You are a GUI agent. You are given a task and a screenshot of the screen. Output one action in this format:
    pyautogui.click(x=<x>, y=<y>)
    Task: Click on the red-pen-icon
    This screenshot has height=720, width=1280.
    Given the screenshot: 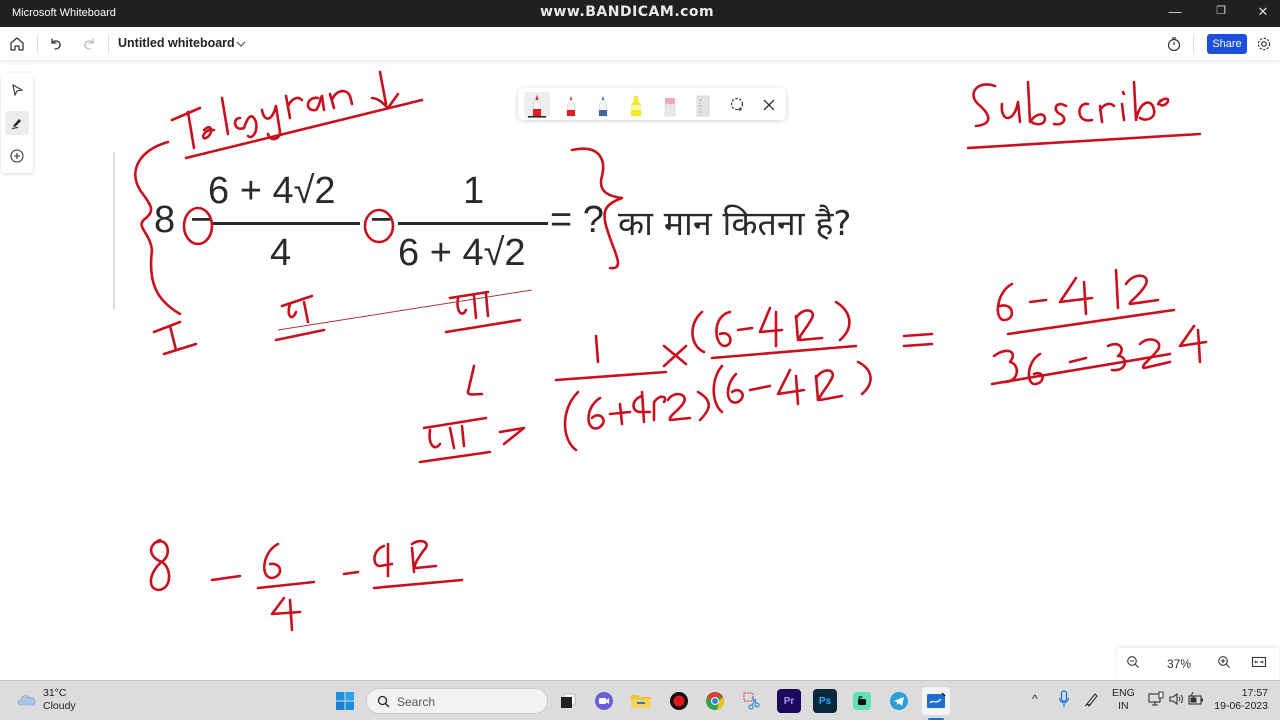 What is the action you would take?
    pyautogui.click(x=571, y=106)
    